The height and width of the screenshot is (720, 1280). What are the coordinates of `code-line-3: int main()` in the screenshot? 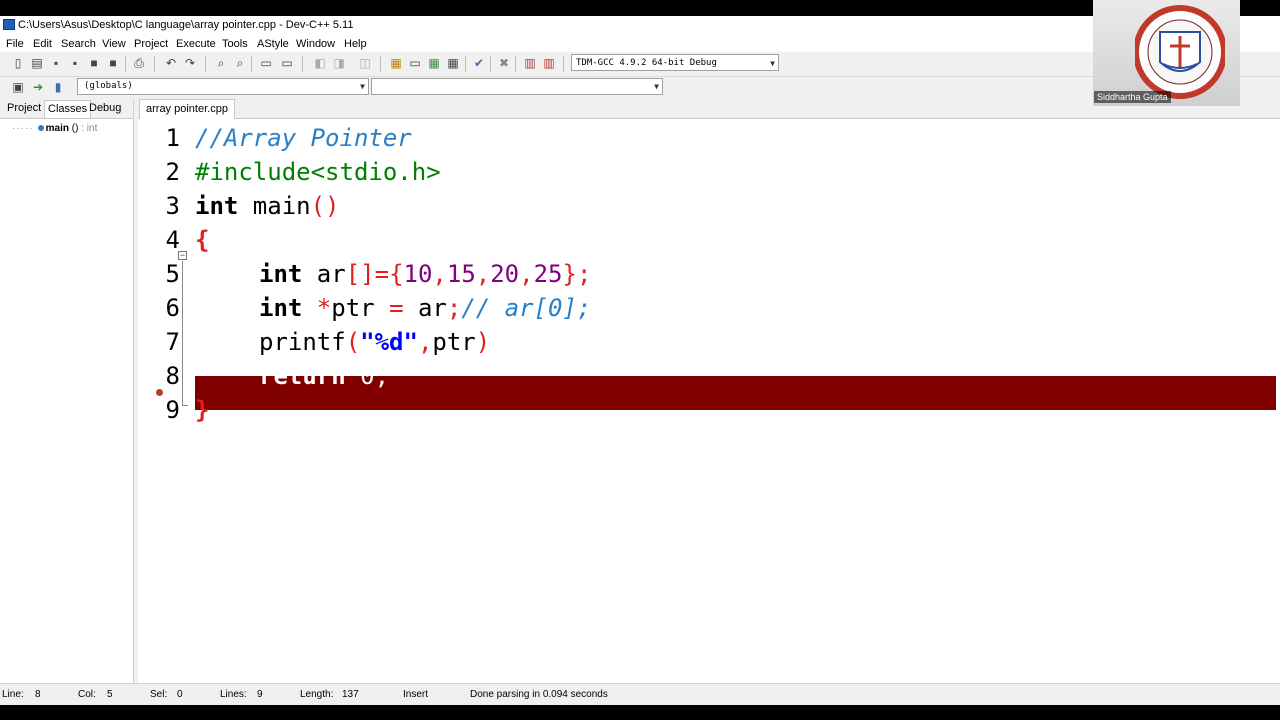 It's located at (267, 206).